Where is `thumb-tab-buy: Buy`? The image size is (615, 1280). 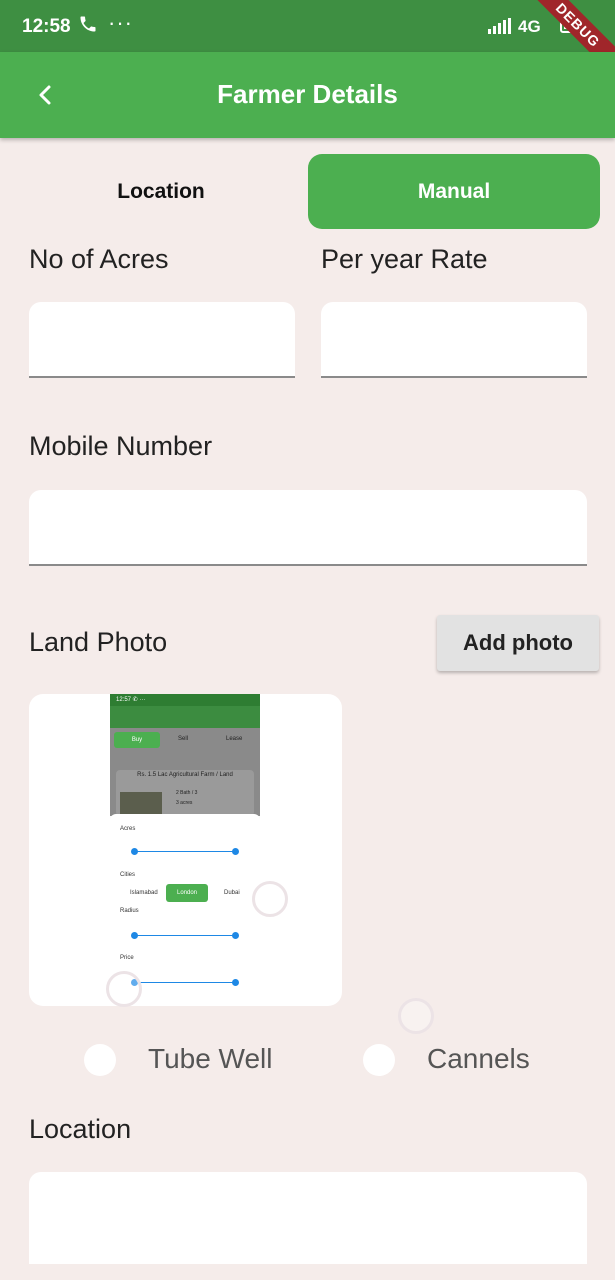 thumb-tab-buy: Buy is located at coordinates (137, 740).